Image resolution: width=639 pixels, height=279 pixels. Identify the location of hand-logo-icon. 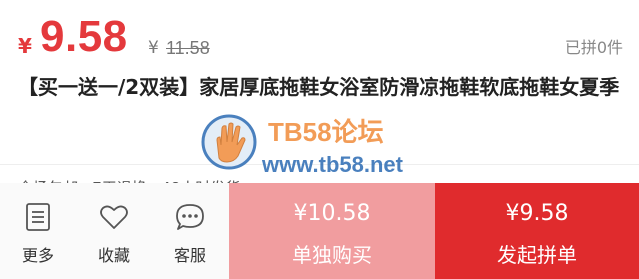
(229, 142).